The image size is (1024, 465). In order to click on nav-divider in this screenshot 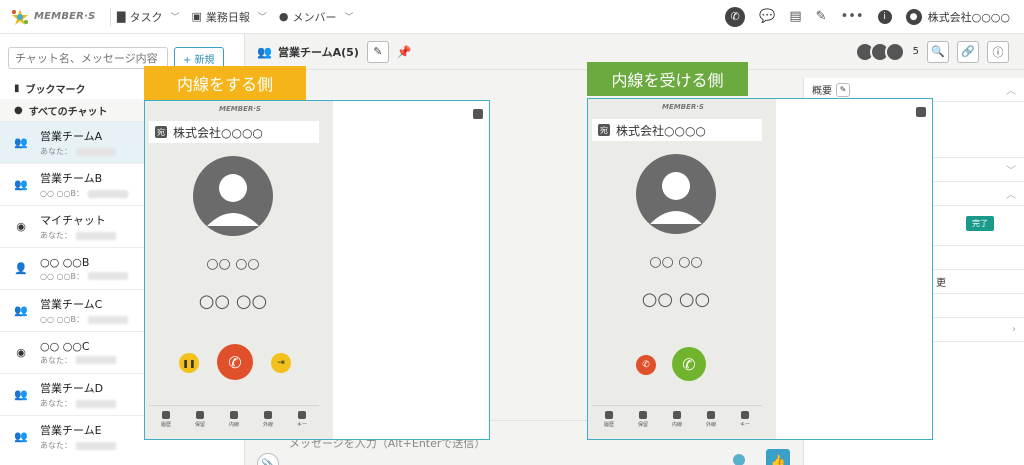, I will do `click(110, 16)`.